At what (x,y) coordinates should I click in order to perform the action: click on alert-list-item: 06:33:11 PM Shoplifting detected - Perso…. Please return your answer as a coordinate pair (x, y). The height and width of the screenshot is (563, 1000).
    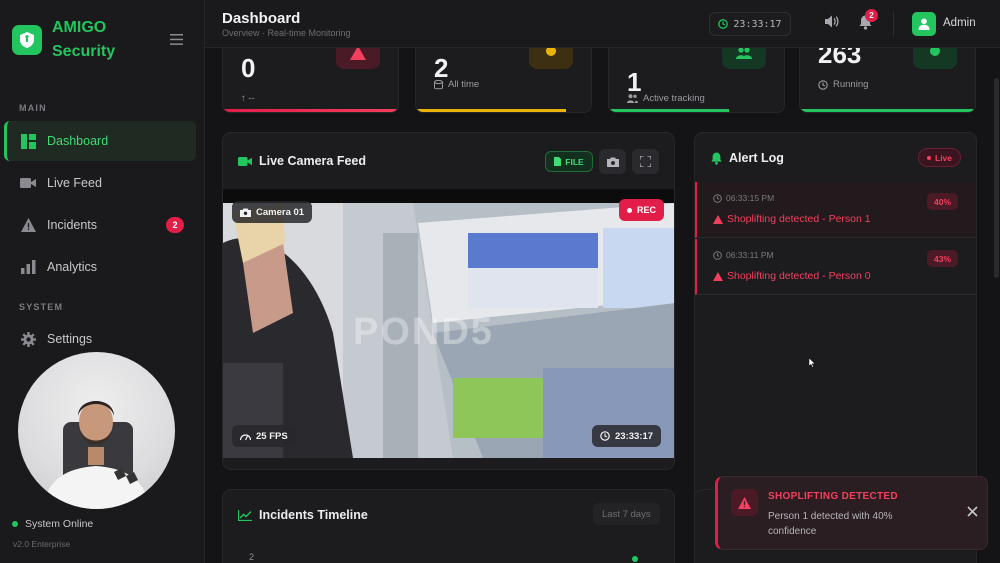
    Looking at the image, I should click on (835, 267).